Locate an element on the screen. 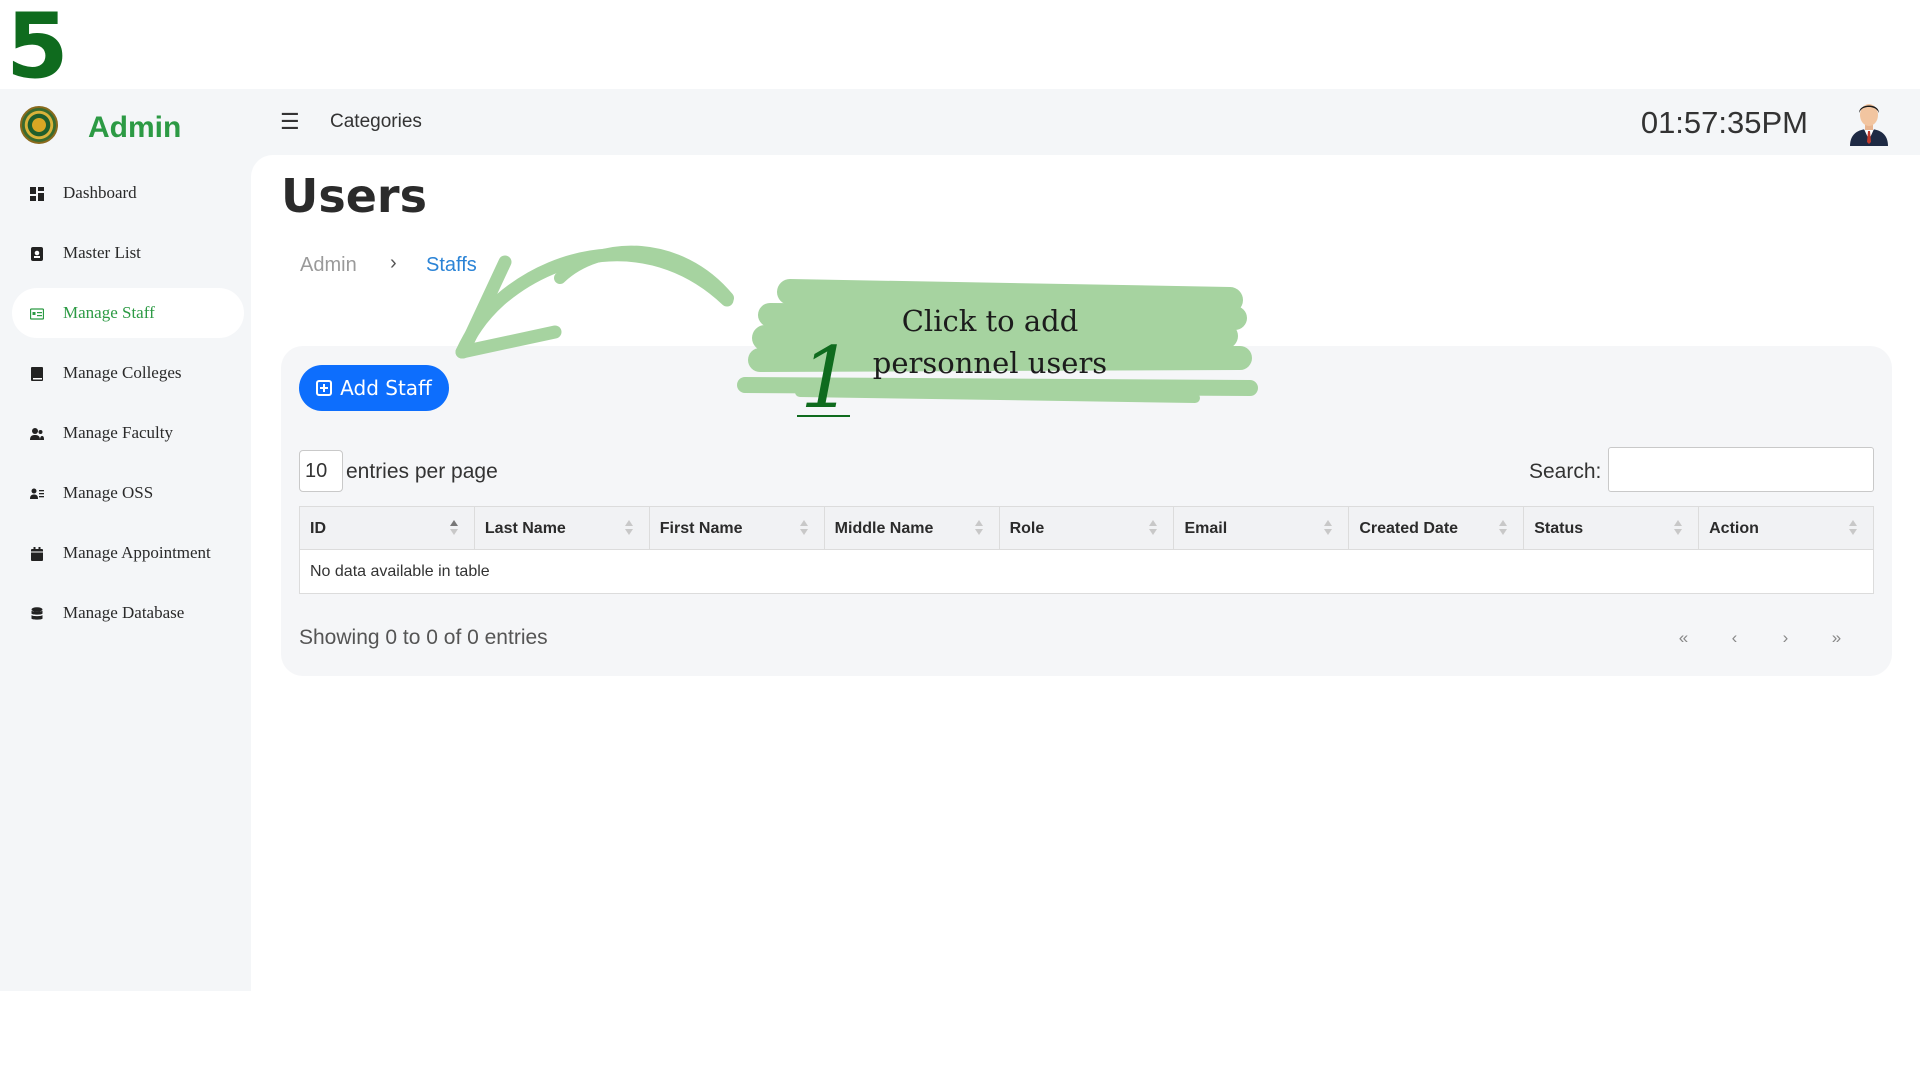 The width and height of the screenshot is (1920, 1080). contact-card-icon is located at coordinates (37, 253).